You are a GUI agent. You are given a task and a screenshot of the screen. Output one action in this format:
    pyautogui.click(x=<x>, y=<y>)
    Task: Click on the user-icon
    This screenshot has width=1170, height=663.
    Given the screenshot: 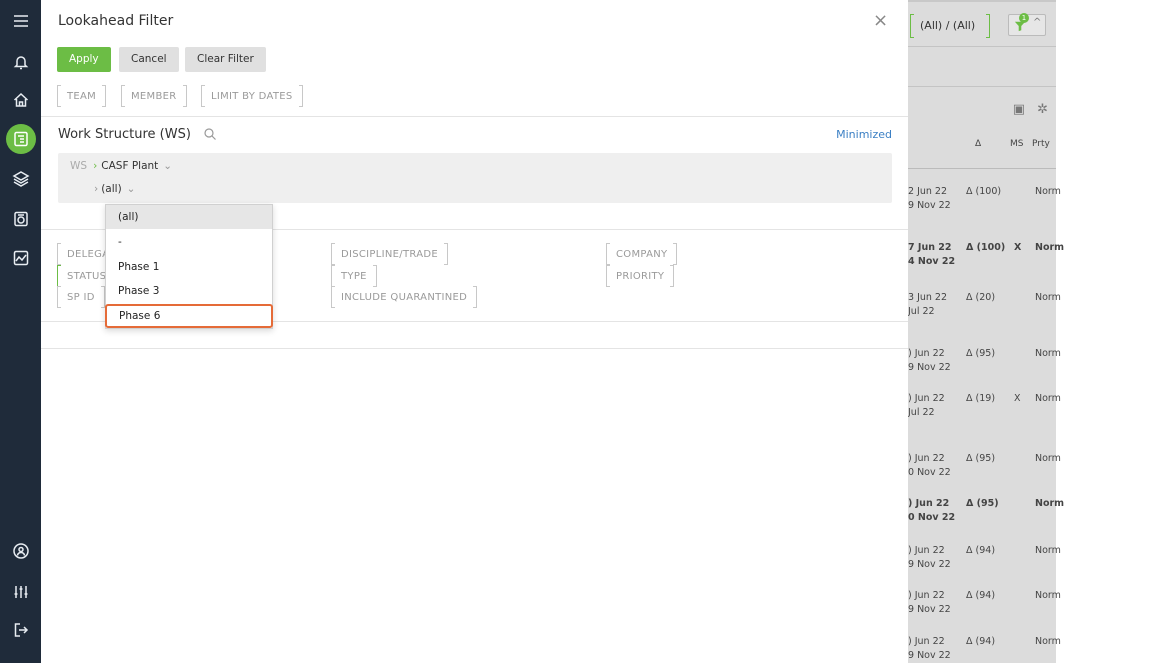 What is the action you would take?
    pyautogui.click(x=20, y=551)
    